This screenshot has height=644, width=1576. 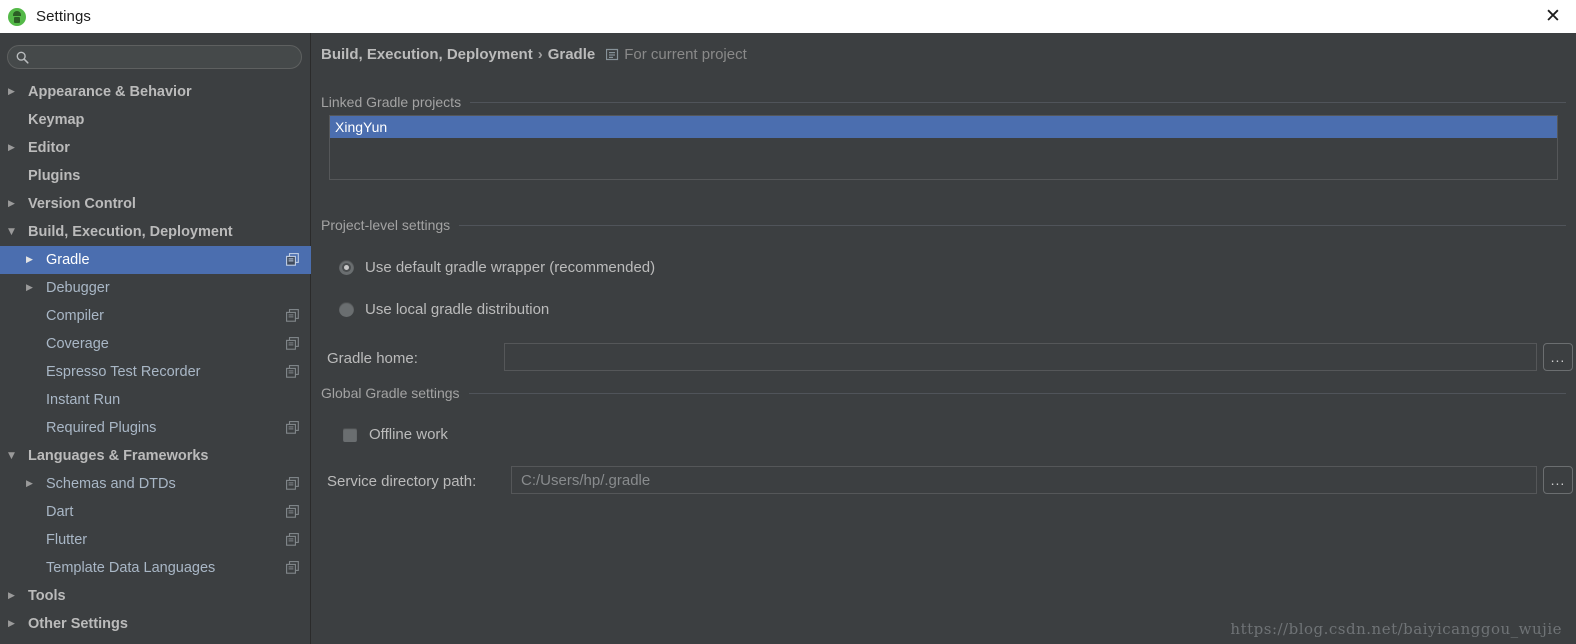 I want to click on sidebar-item-label: Tools, so click(x=47, y=596).